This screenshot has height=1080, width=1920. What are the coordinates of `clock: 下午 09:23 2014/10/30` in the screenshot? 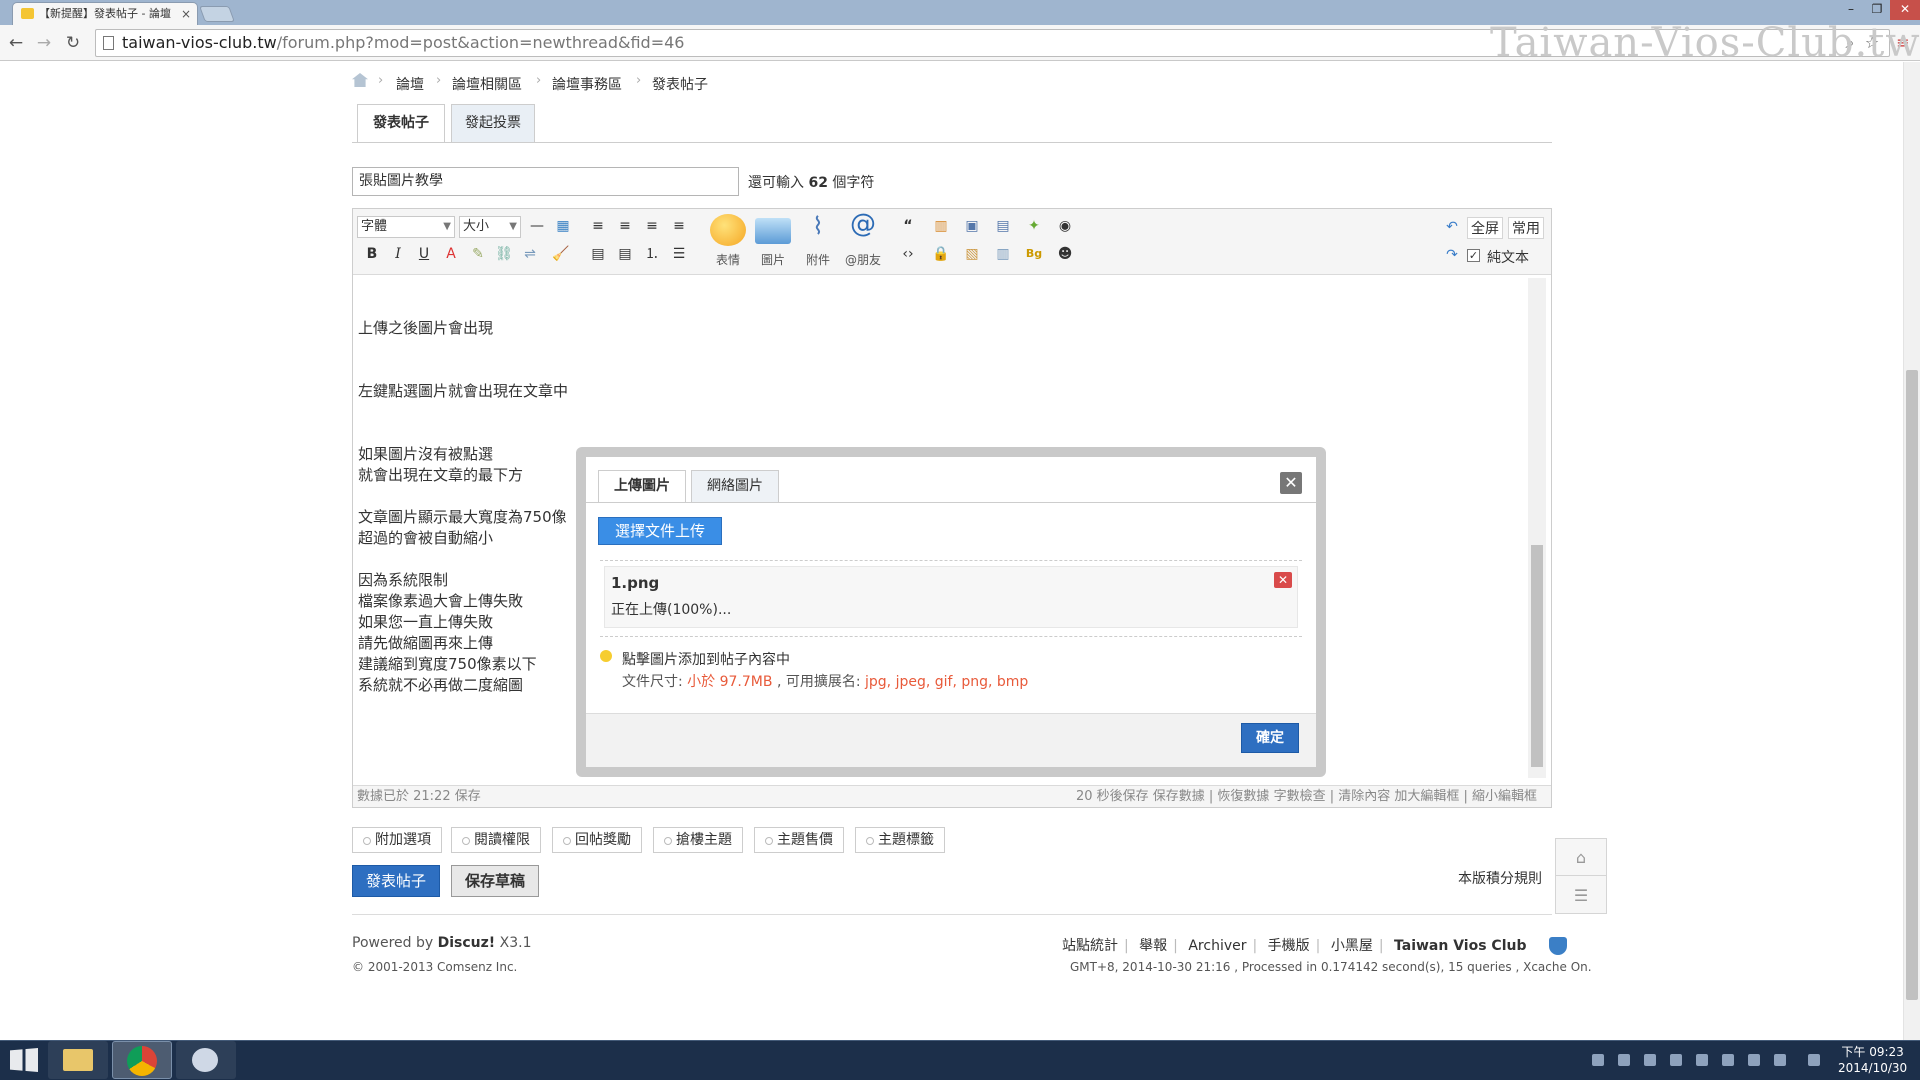 It's located at (1872, 1060).